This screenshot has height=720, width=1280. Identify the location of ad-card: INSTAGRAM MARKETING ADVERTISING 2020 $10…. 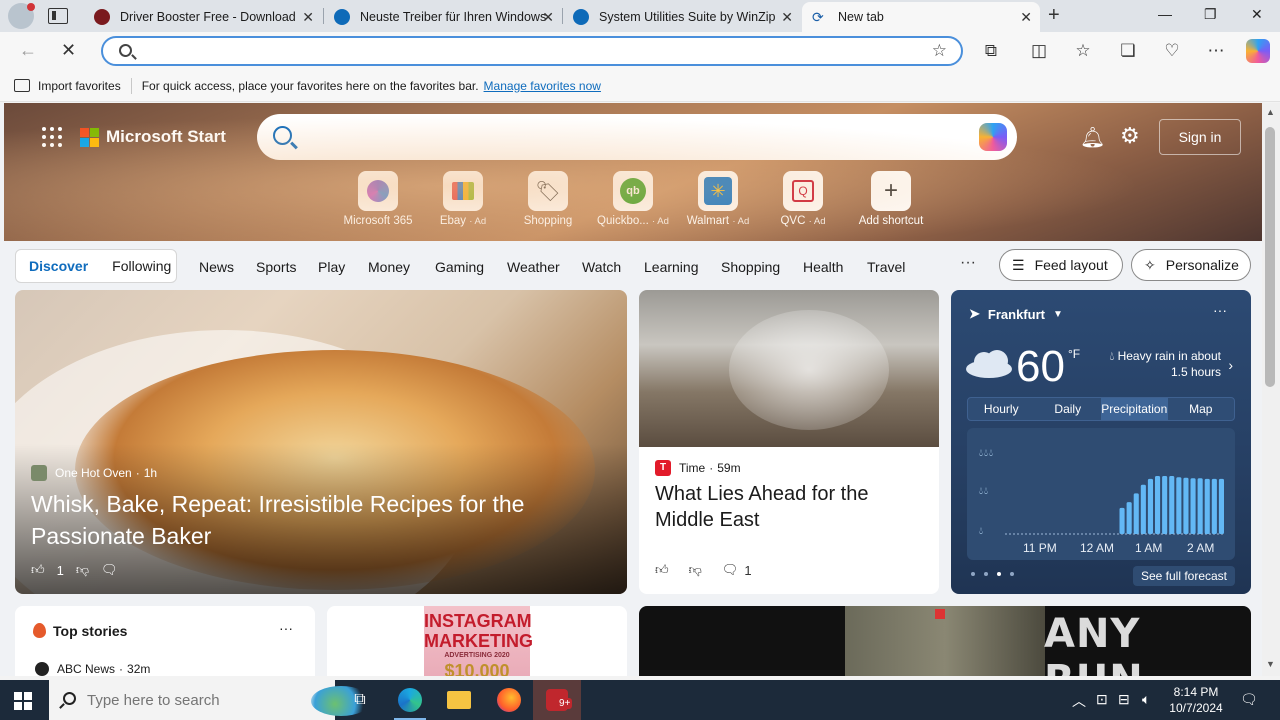
(477, 641).